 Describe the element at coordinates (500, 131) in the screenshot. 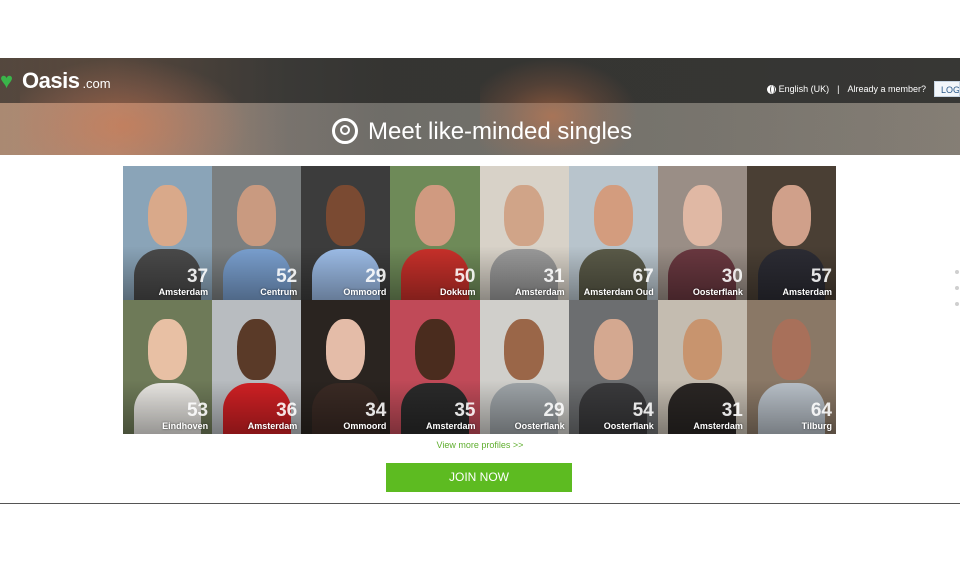

I see `tagline-text: Meet like-minded singles` at that location.